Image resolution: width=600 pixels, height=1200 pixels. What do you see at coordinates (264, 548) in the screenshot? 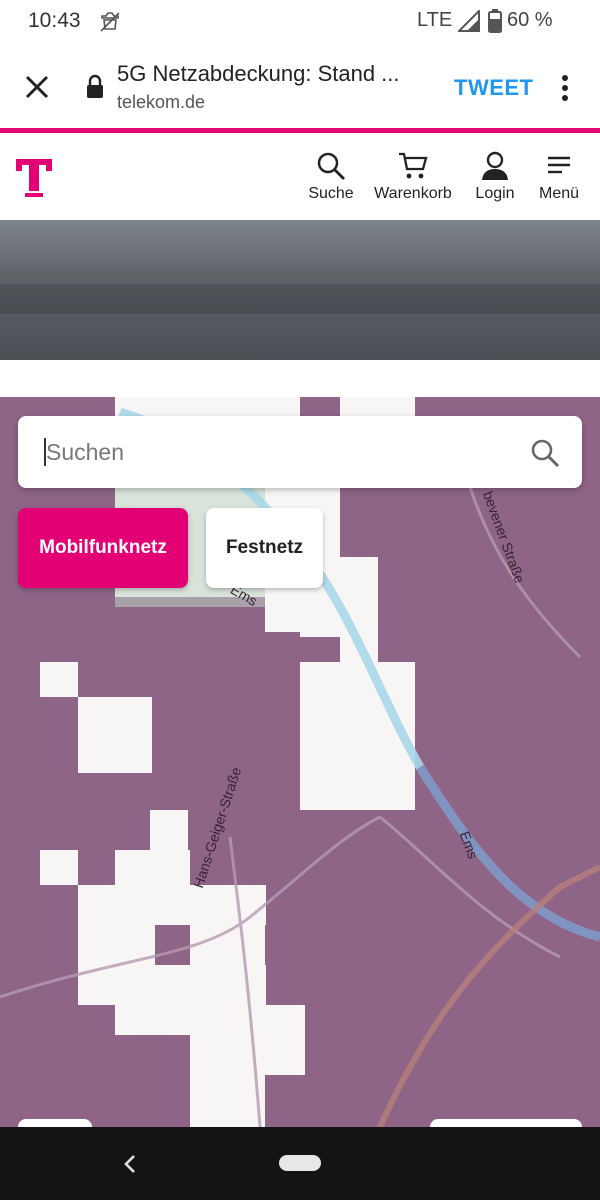
I see `toggle-festnetz: Festnetz` at bounding box center [264, 548].